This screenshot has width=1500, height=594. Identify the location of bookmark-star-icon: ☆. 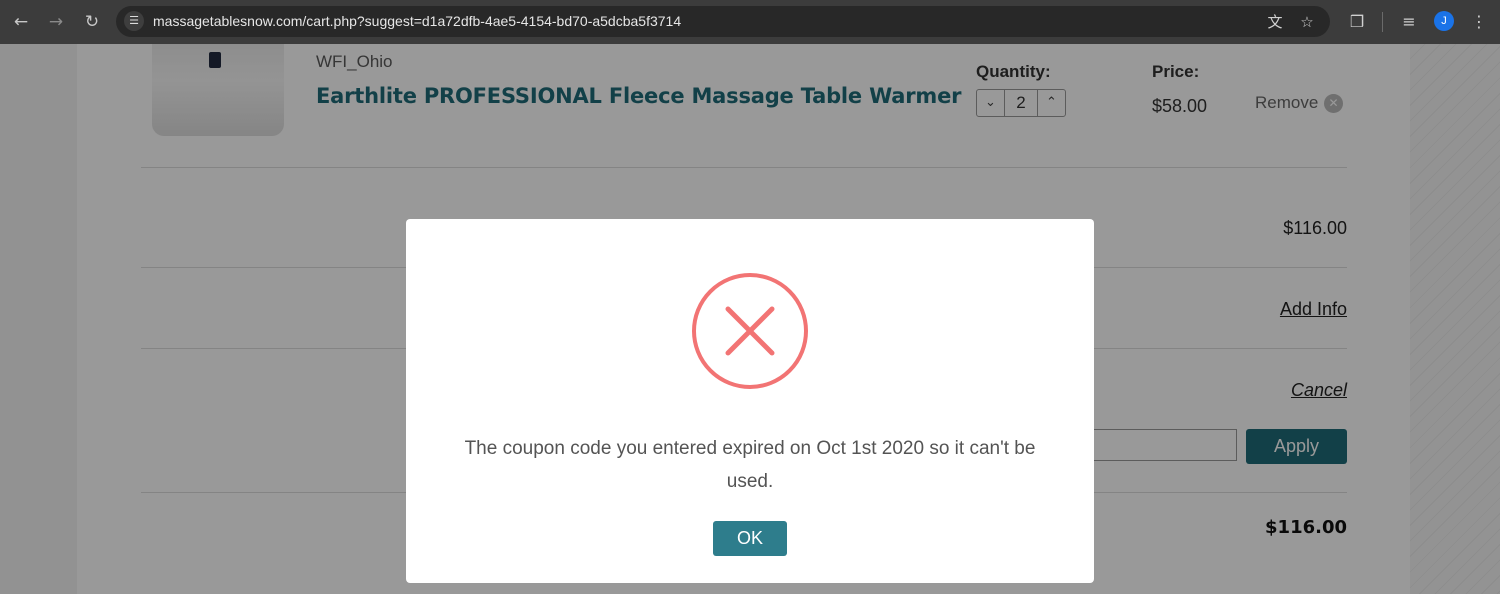
(1307, 22).